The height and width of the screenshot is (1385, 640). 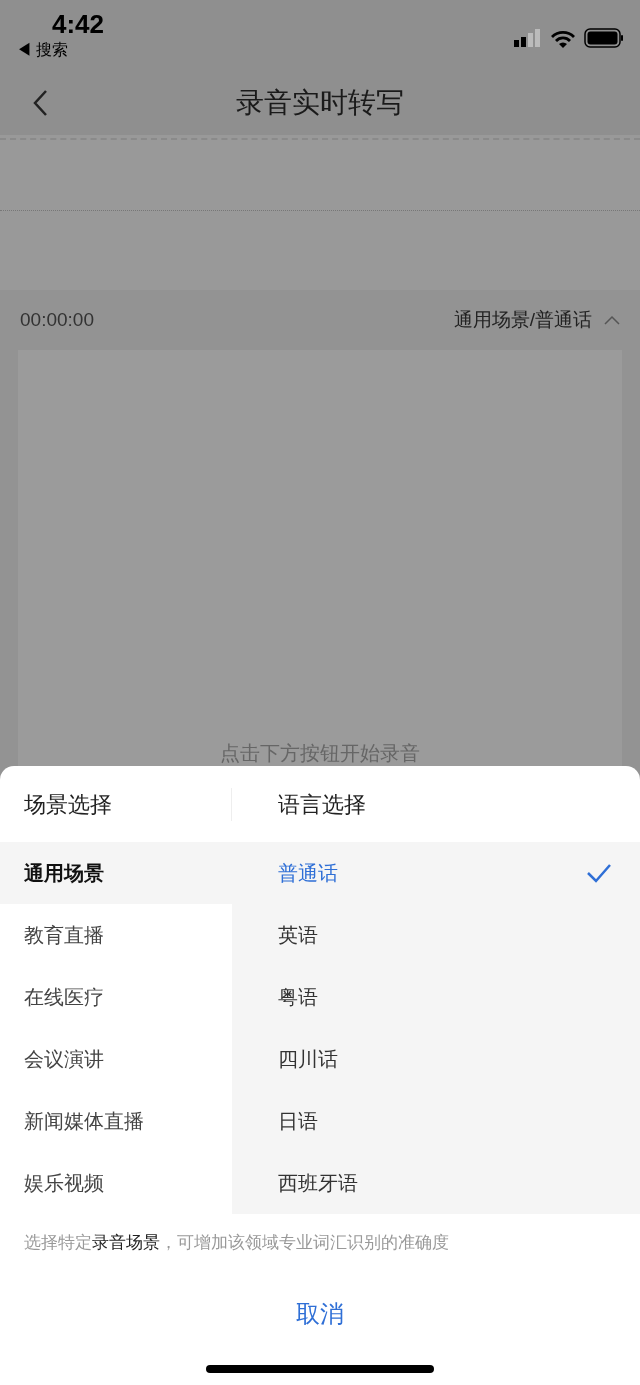 I want to click on language-option: 日语, so click(x=436, y=1121).